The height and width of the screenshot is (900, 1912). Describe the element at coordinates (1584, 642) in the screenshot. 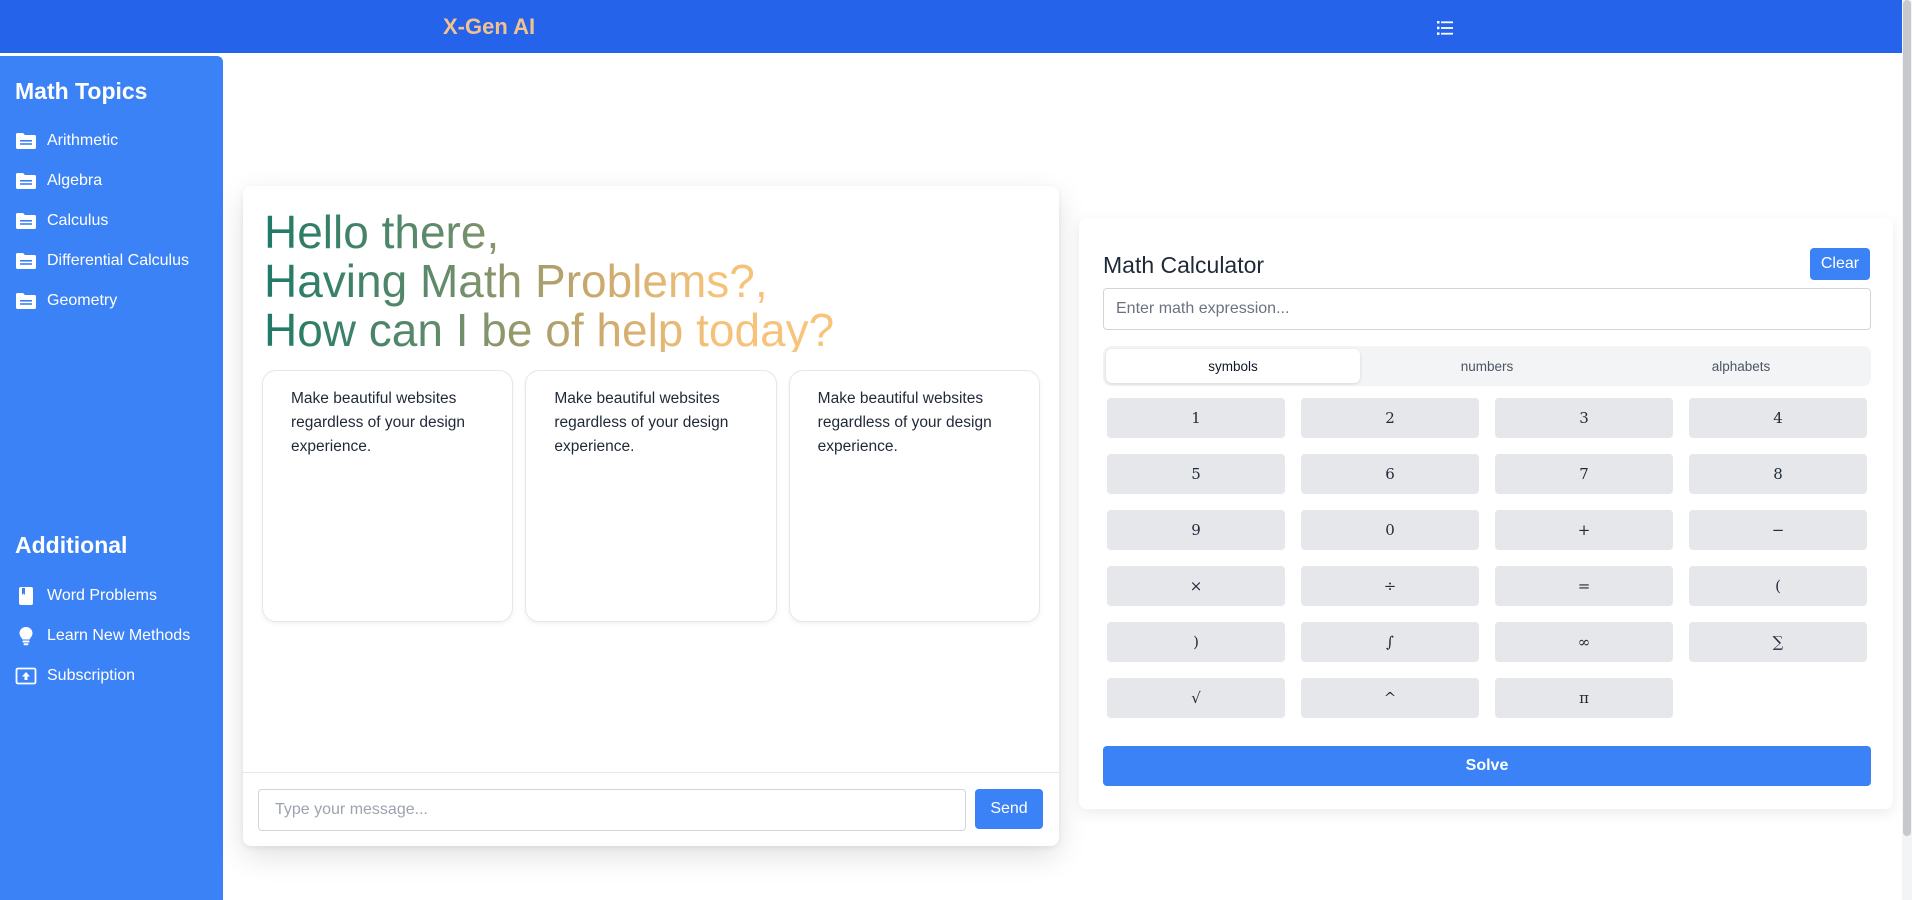

I see `key-infinity: ∞` at that location.